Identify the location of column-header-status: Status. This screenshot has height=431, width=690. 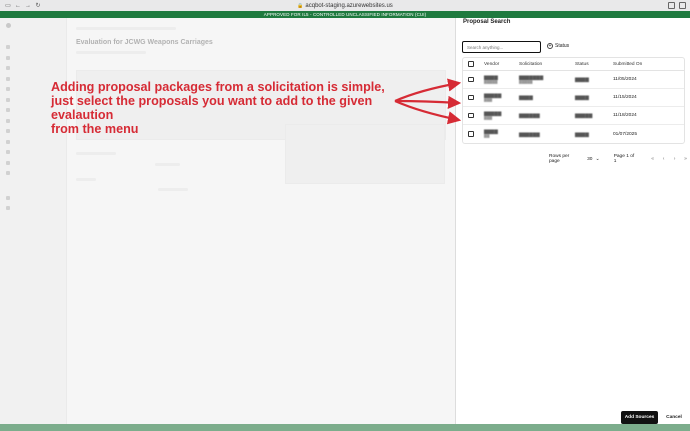
(594, 64).